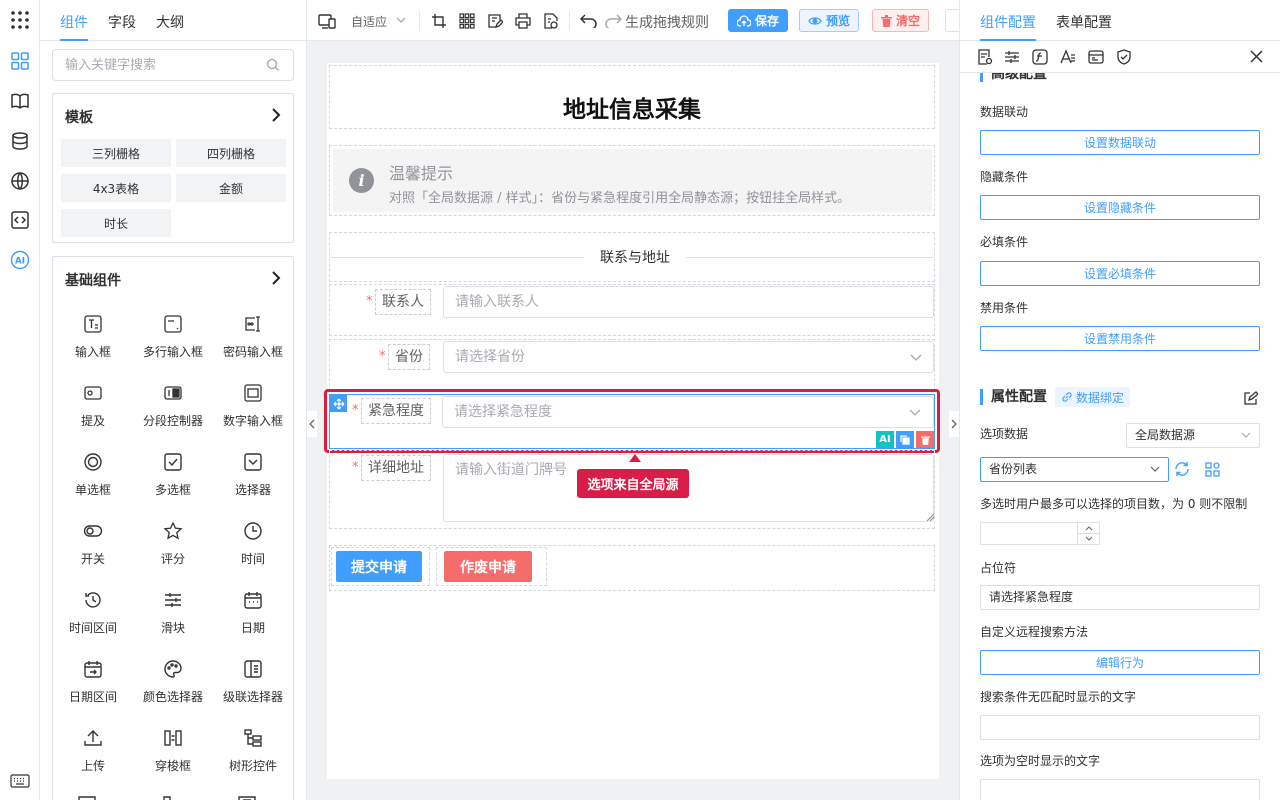 The width and height of the screenshot is (1280, 800). I want to click on tab-components: 组件, so click(74, 22).